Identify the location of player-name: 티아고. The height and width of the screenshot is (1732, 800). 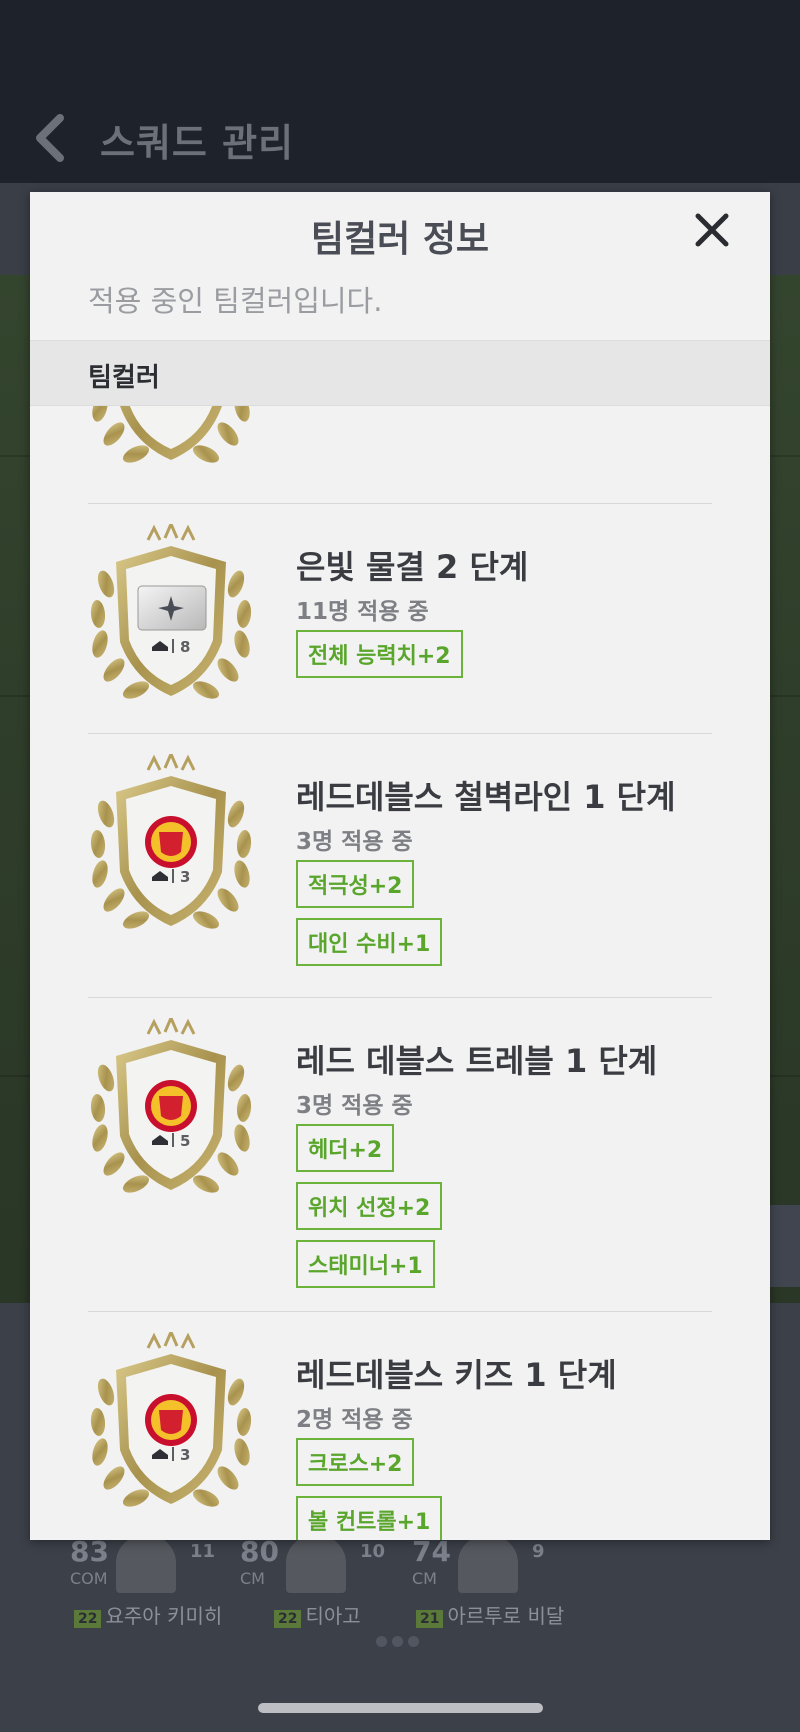
(333, 1616).